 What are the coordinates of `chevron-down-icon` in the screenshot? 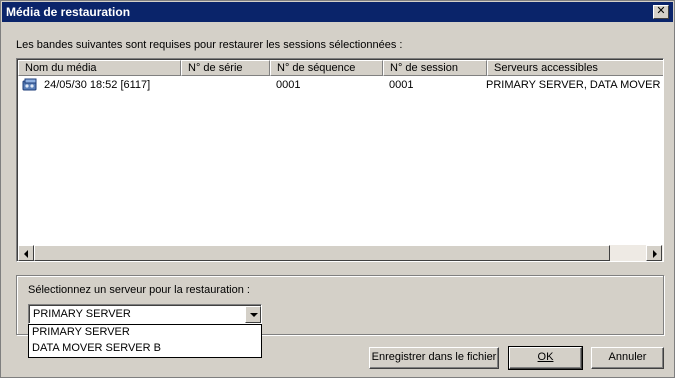 It's located at (254, 315).